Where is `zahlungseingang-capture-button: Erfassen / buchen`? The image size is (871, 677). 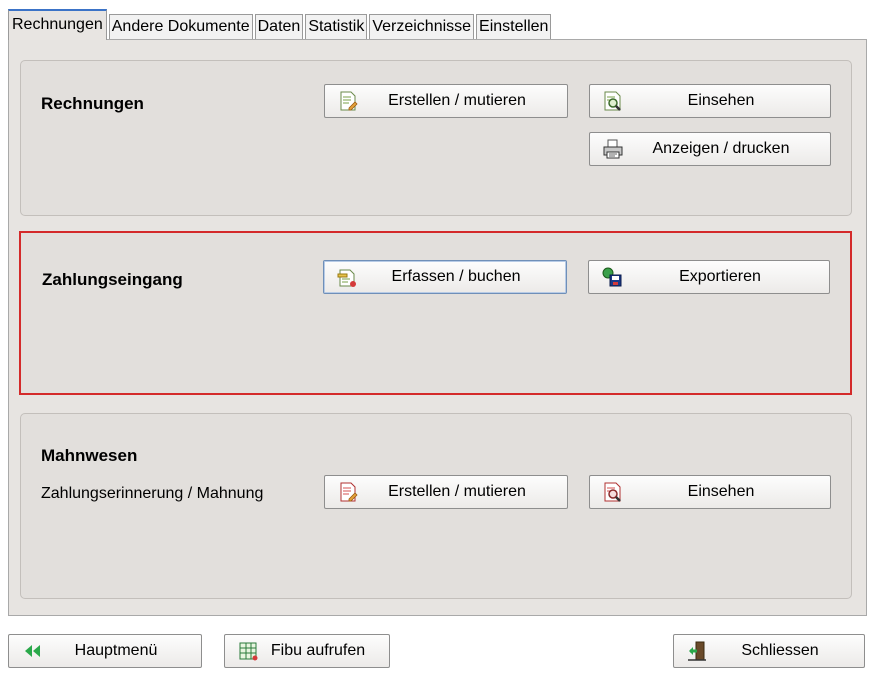 zahlungseingang-capture-button: Erfassen / buchen is located at coordinates (445, 277).